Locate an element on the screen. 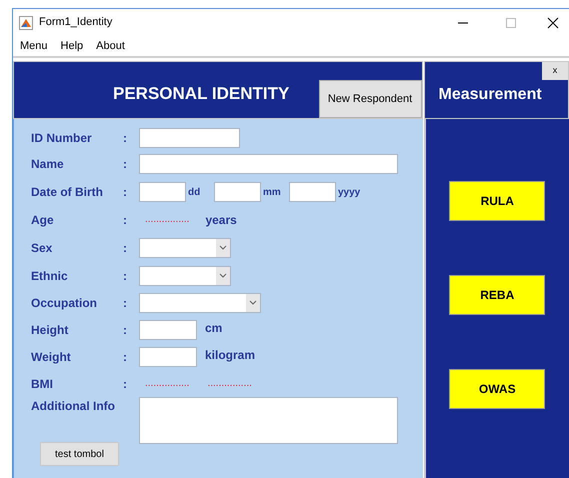 Image resolution: width=569 pixels, height=478 pixels. menu-item: Menu is located at coordinates (34, 46).